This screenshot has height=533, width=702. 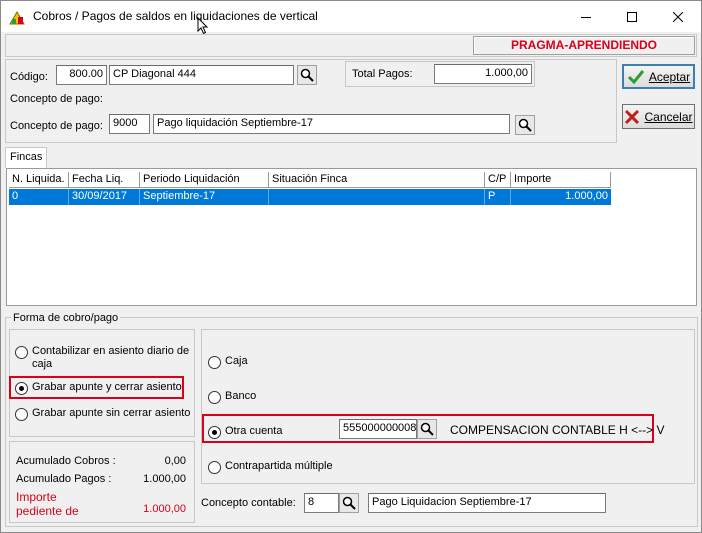 I want to click on radio-label: Grabar apunte y cerrar asiento, so click(x=107, y=387).